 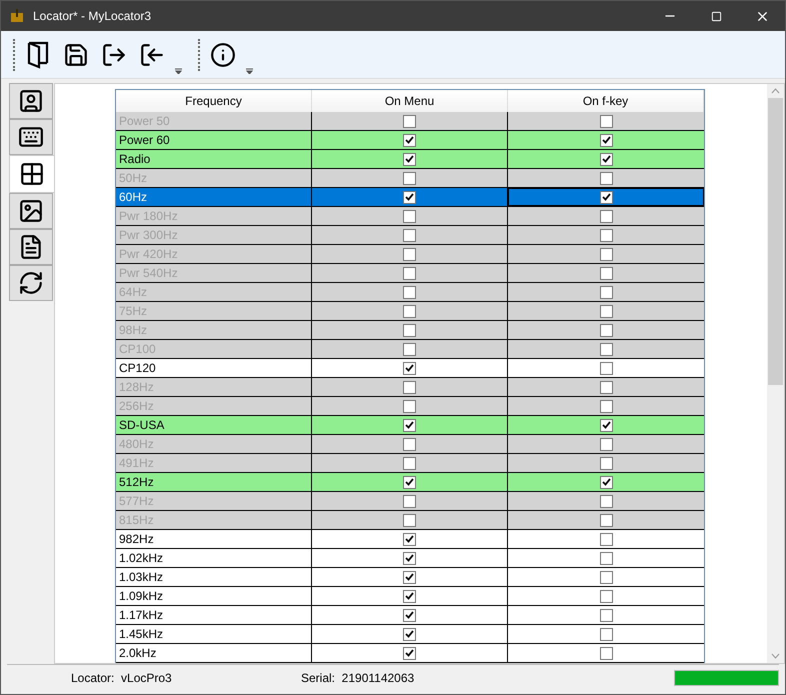 I want to click on app-logo-icon, so click(x=17, y=16).